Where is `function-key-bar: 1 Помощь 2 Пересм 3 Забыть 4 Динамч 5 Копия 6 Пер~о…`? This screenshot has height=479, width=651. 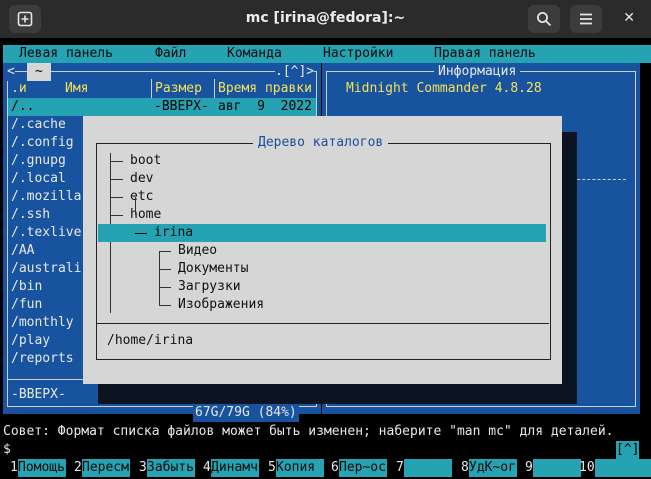 function-key-bar: 1 Помощь 2 Пересм 3 Забыть 4 Динамч 5 Копия 6 Пер~о… is located at coordinates (325, 468).